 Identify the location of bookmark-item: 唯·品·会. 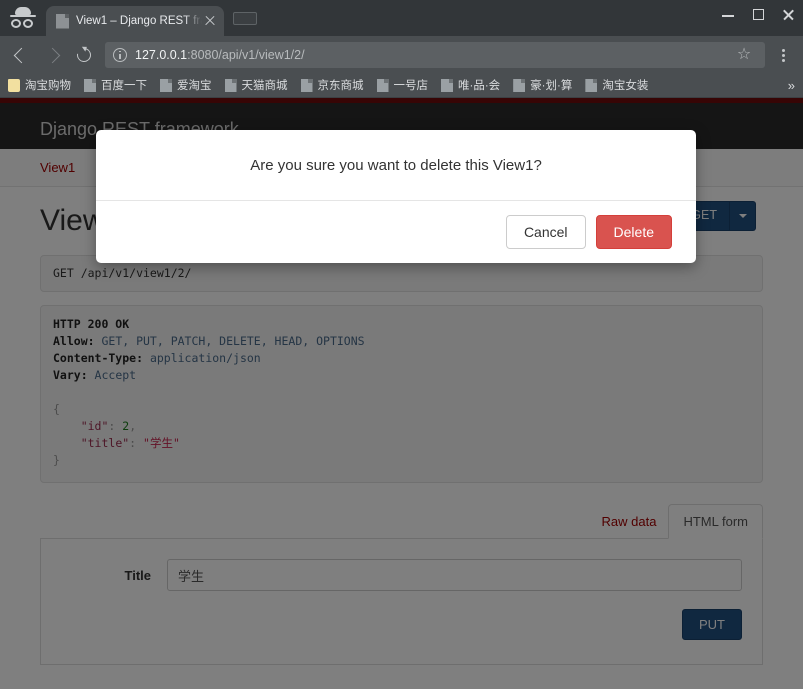
(470, 85).